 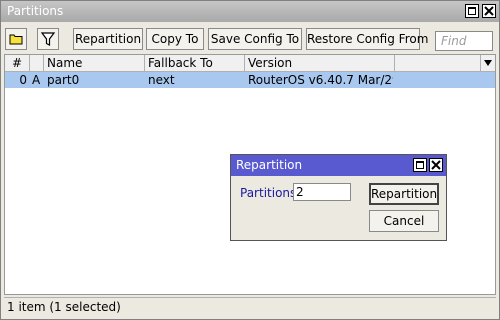 What do you see at coordinates (404, 221) in the screenshot?
I see `dialog-cancel-button: Cancel` at bounding box center [404, 221].